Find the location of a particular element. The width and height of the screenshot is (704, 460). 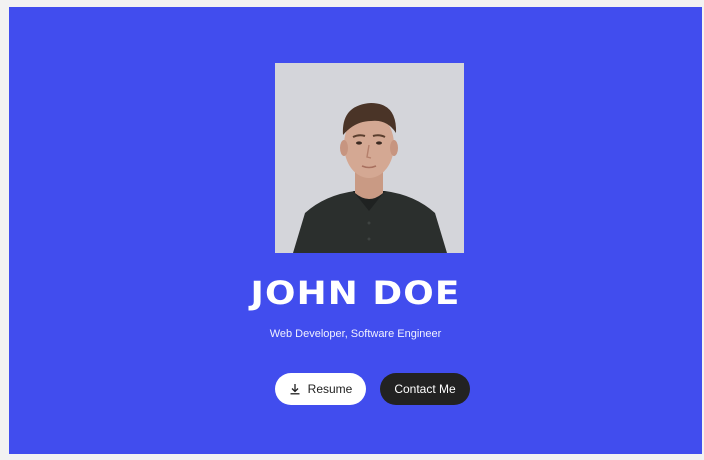

resume-button: Resume is located at coordinates (320, 389).